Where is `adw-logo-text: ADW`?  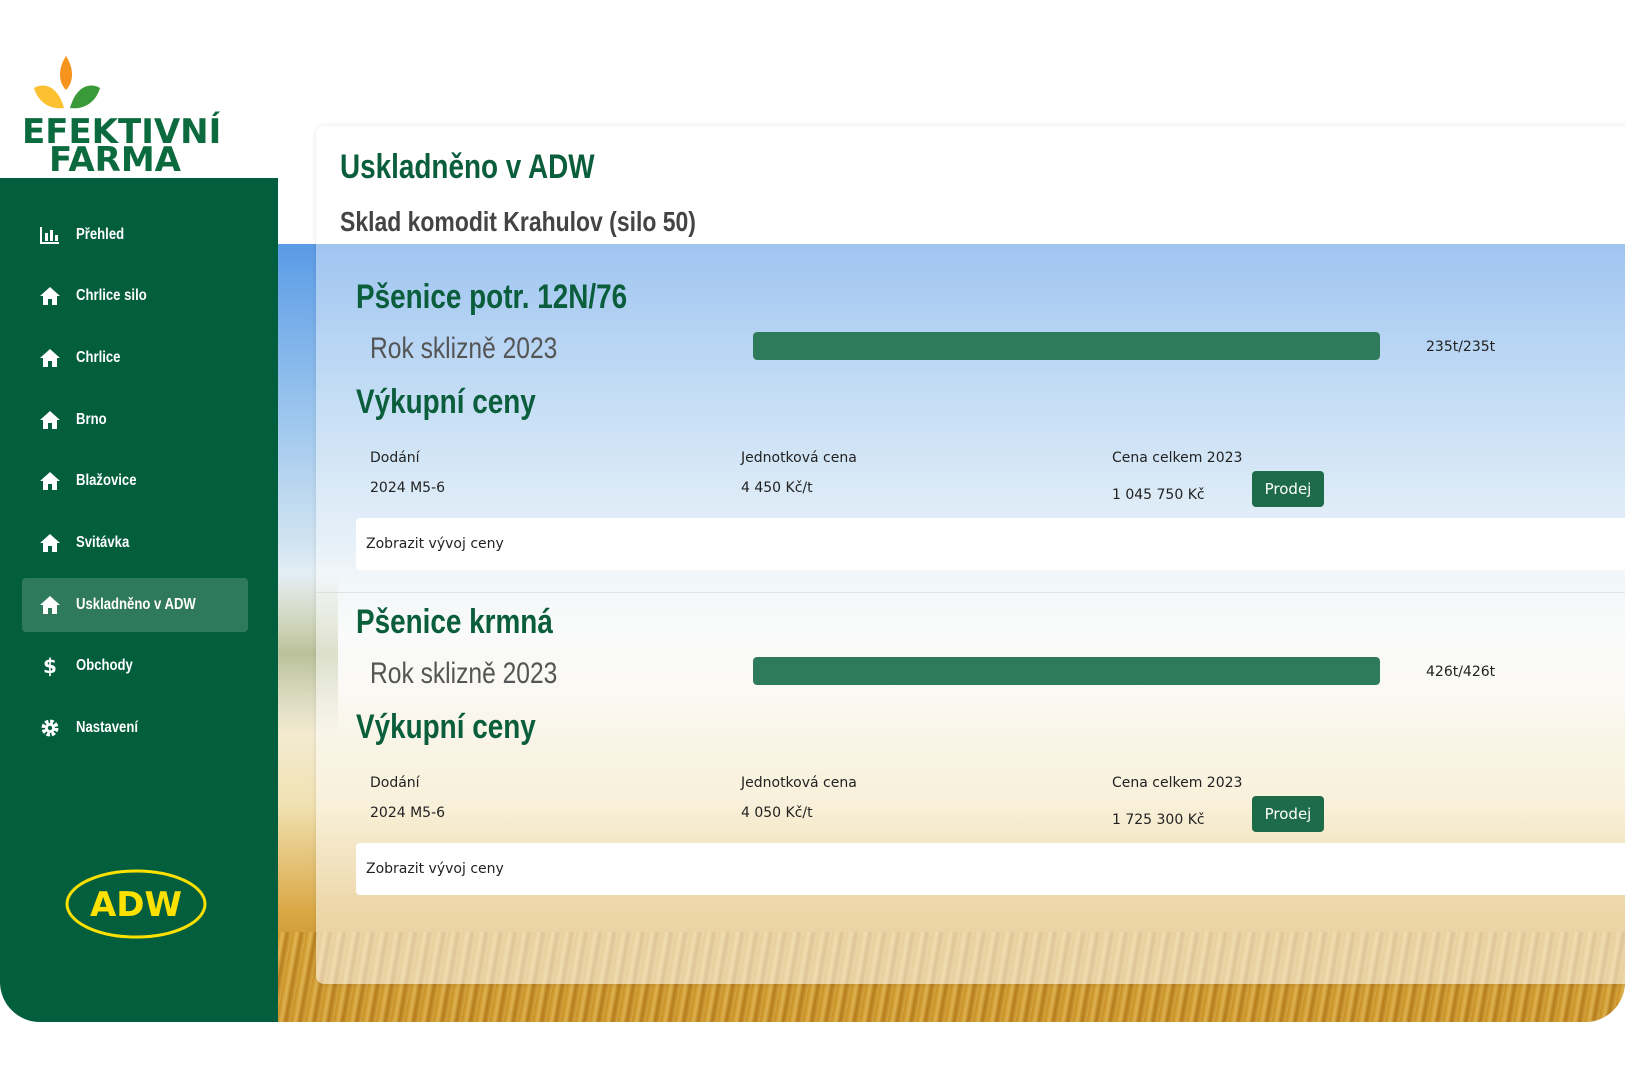
adw-logo-text: ADW is located at coordinates (136, 905).